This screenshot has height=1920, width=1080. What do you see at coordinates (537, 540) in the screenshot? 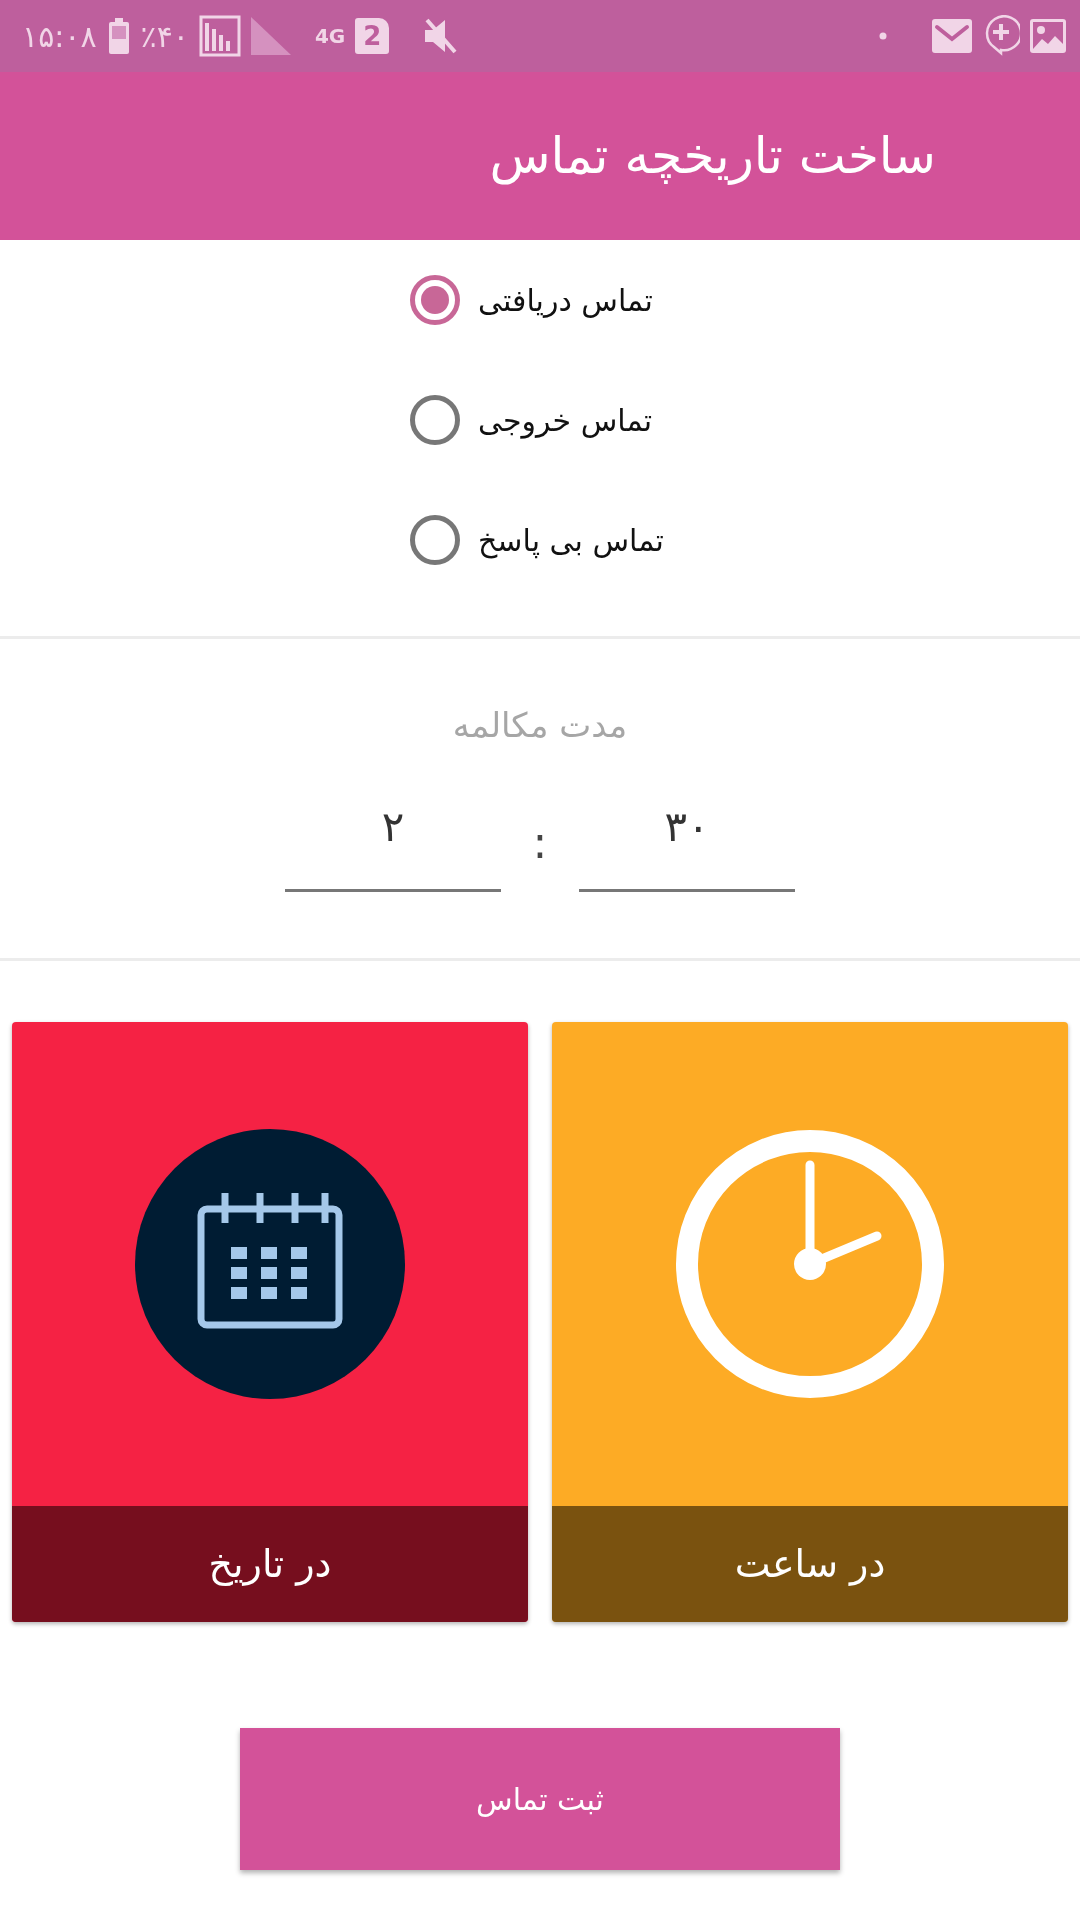
I see `radio-option: تماس بی پاسخ` at bounding box center [537, 540].